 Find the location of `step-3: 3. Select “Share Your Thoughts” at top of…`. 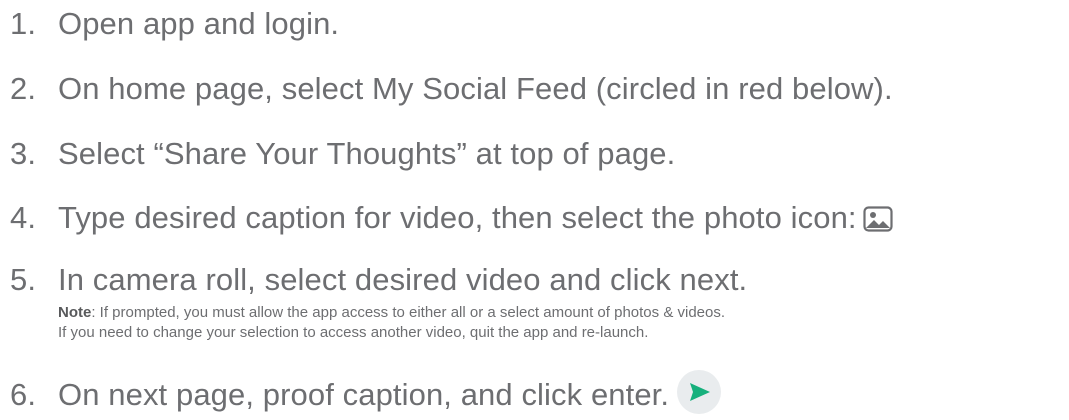

step-3: 3. Select “Share Your Thoughts” at top of… is located at coordinates (342, 154).